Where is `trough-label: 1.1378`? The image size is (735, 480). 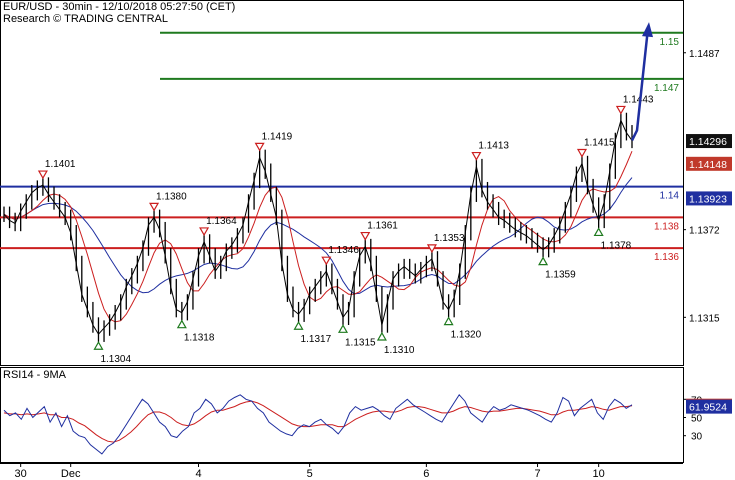 trough-label: 1.1378 is located at coordinates (616, 245).